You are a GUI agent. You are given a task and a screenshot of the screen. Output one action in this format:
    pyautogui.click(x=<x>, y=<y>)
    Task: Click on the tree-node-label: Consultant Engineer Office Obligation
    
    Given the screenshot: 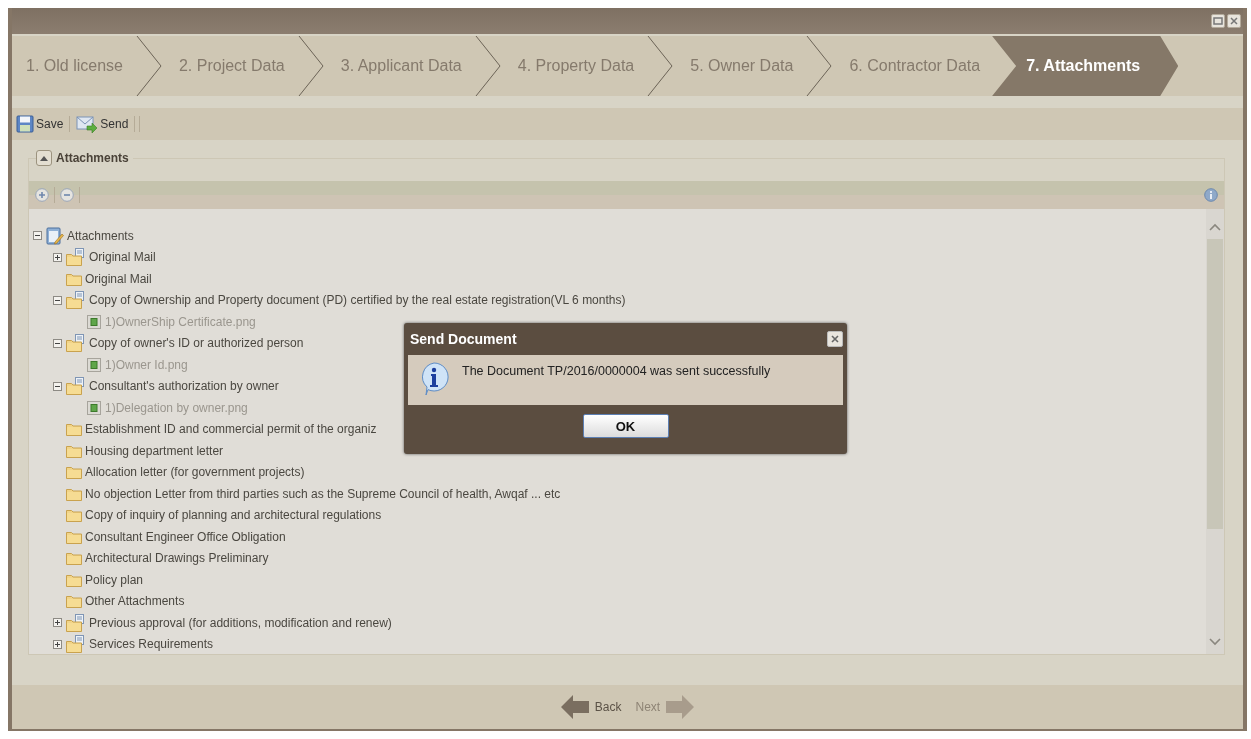 What is the action you would take?
    pyautogui.click(x=185, y=536)
    